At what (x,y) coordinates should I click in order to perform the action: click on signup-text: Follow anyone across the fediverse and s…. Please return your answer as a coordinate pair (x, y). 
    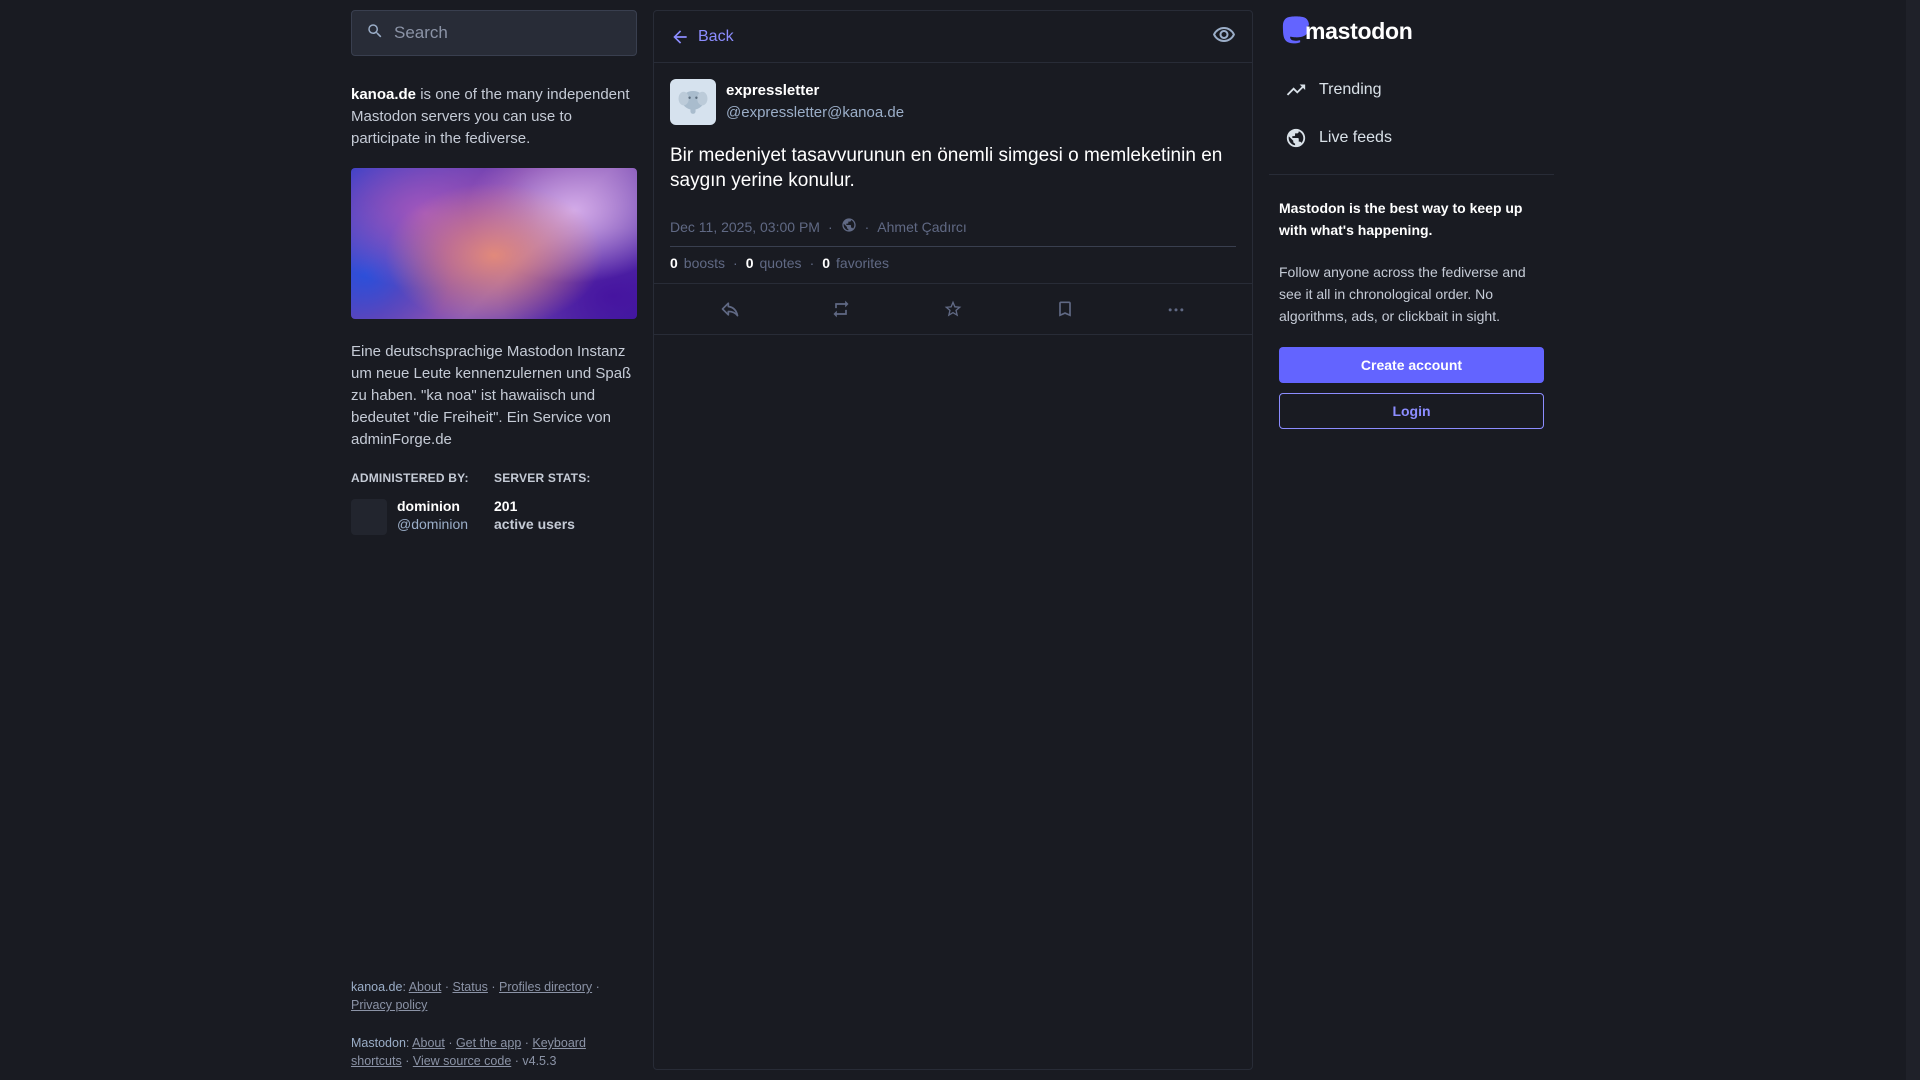
    Looking at the image, I should click on (1402, 294).